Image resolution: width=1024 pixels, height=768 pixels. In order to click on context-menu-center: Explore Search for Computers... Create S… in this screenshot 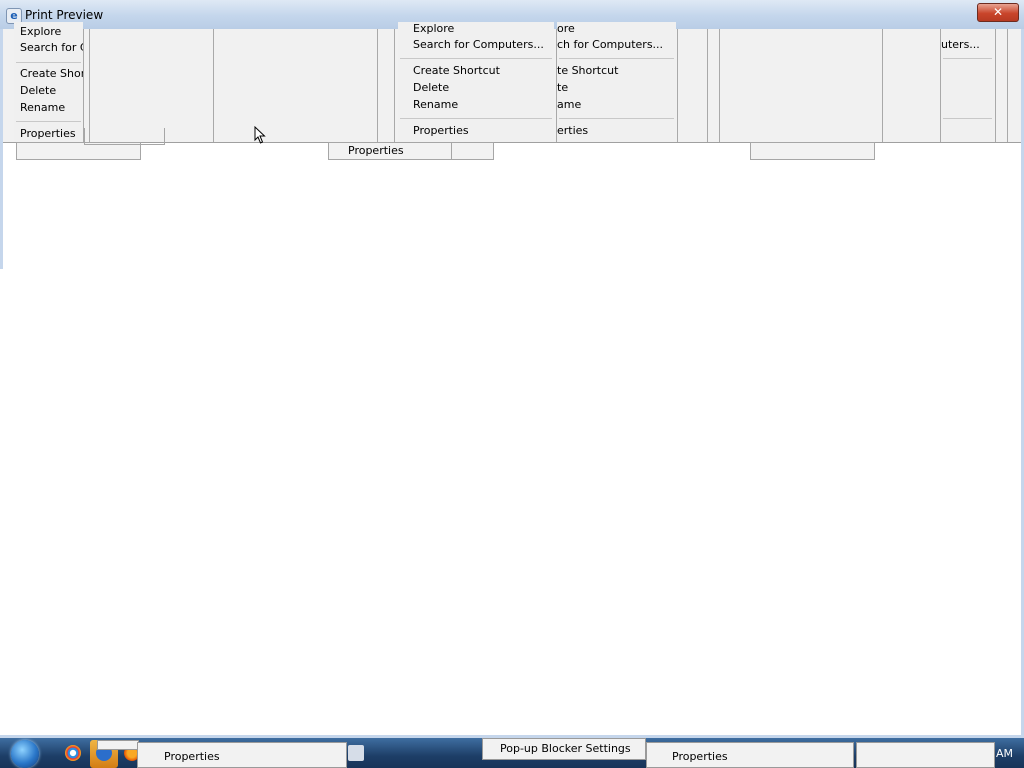, I will do `click(476, 82)`.